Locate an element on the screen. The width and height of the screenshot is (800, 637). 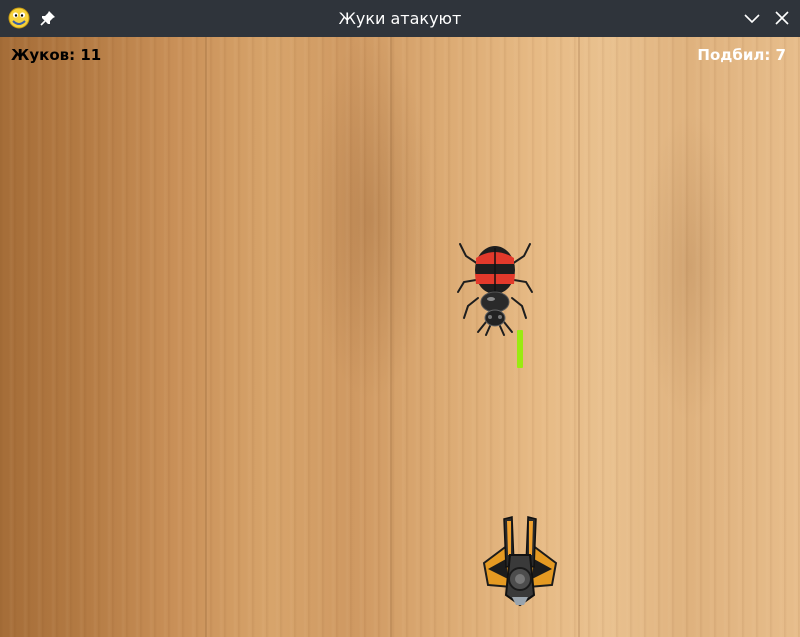
title-bar: Жуки атакуют is located at coordinates (400, 18).